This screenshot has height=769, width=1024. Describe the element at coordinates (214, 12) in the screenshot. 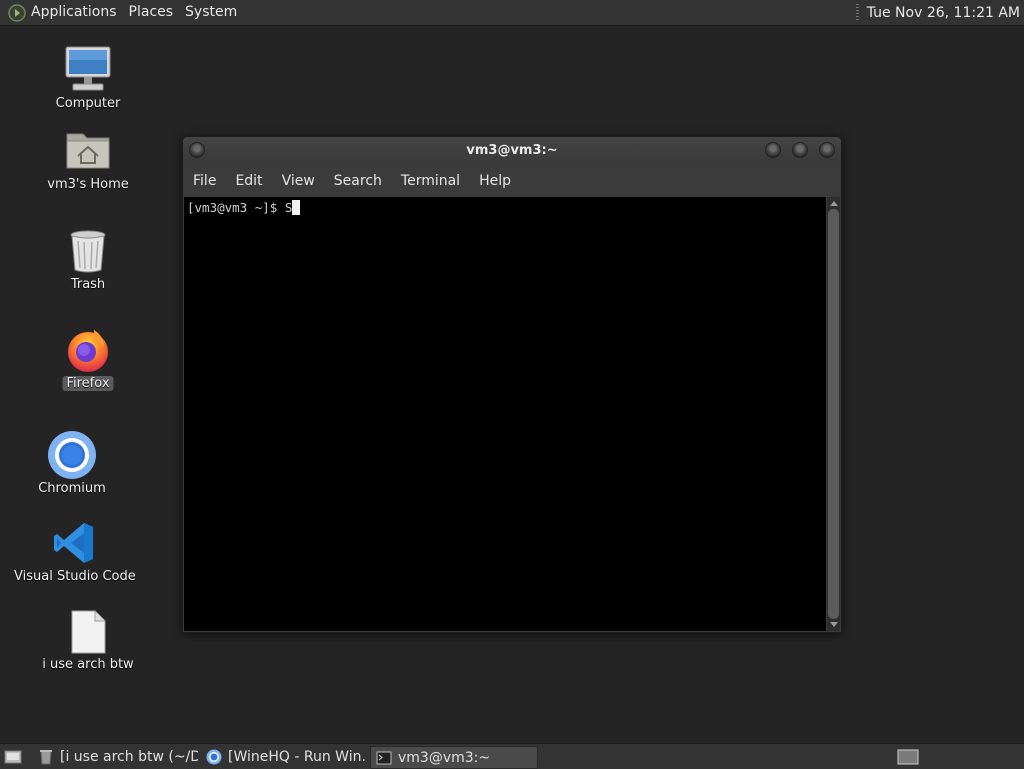

I see `system-menu: System` at that location.